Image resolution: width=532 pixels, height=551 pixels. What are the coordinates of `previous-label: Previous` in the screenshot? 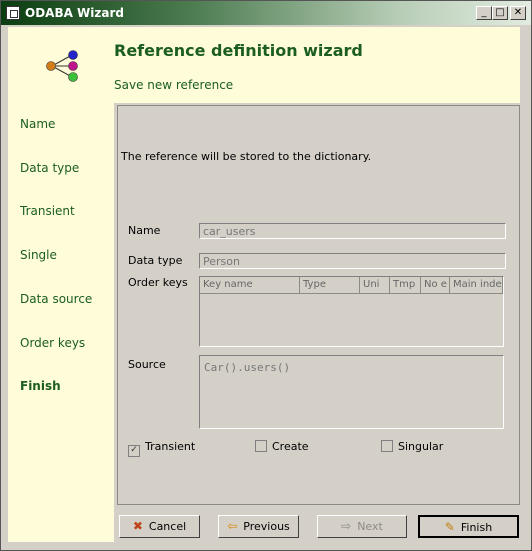 It's located at (266, 526).